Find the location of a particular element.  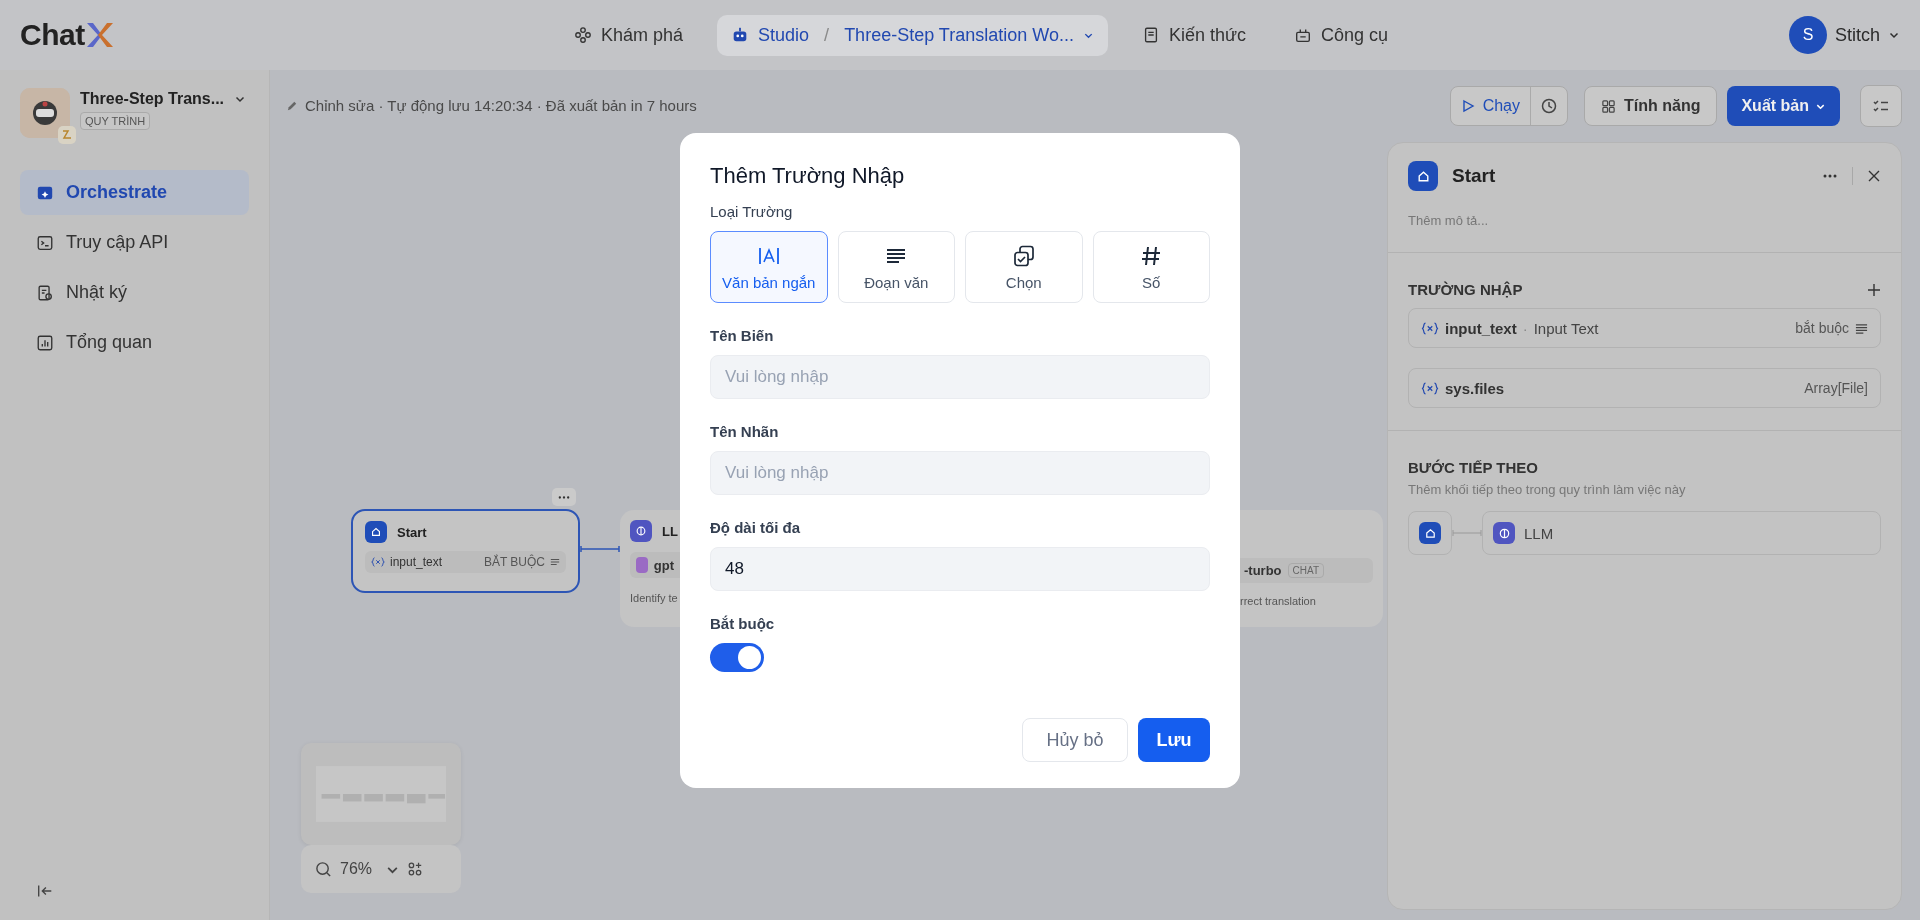

field-type-option: Số is located at coordinates (1151, 267).